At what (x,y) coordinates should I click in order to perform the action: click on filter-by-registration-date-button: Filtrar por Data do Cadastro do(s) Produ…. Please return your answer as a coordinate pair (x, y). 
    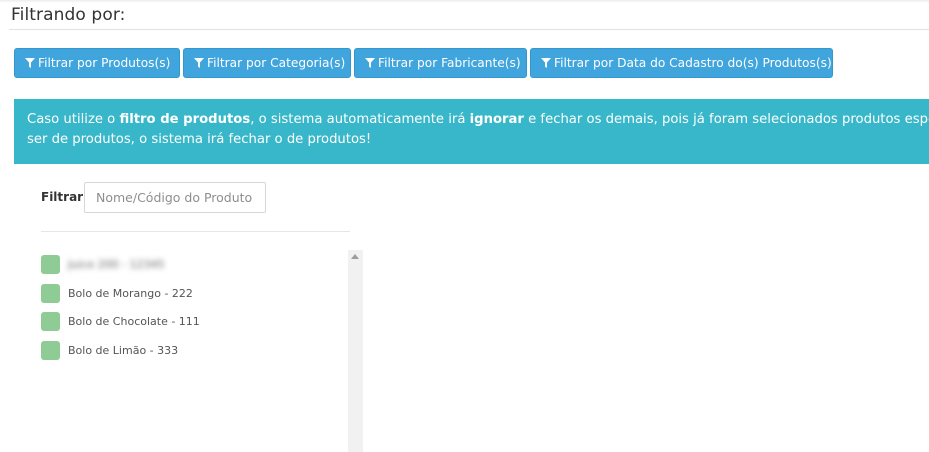
    Looking at the image, I should click on (681, 63).